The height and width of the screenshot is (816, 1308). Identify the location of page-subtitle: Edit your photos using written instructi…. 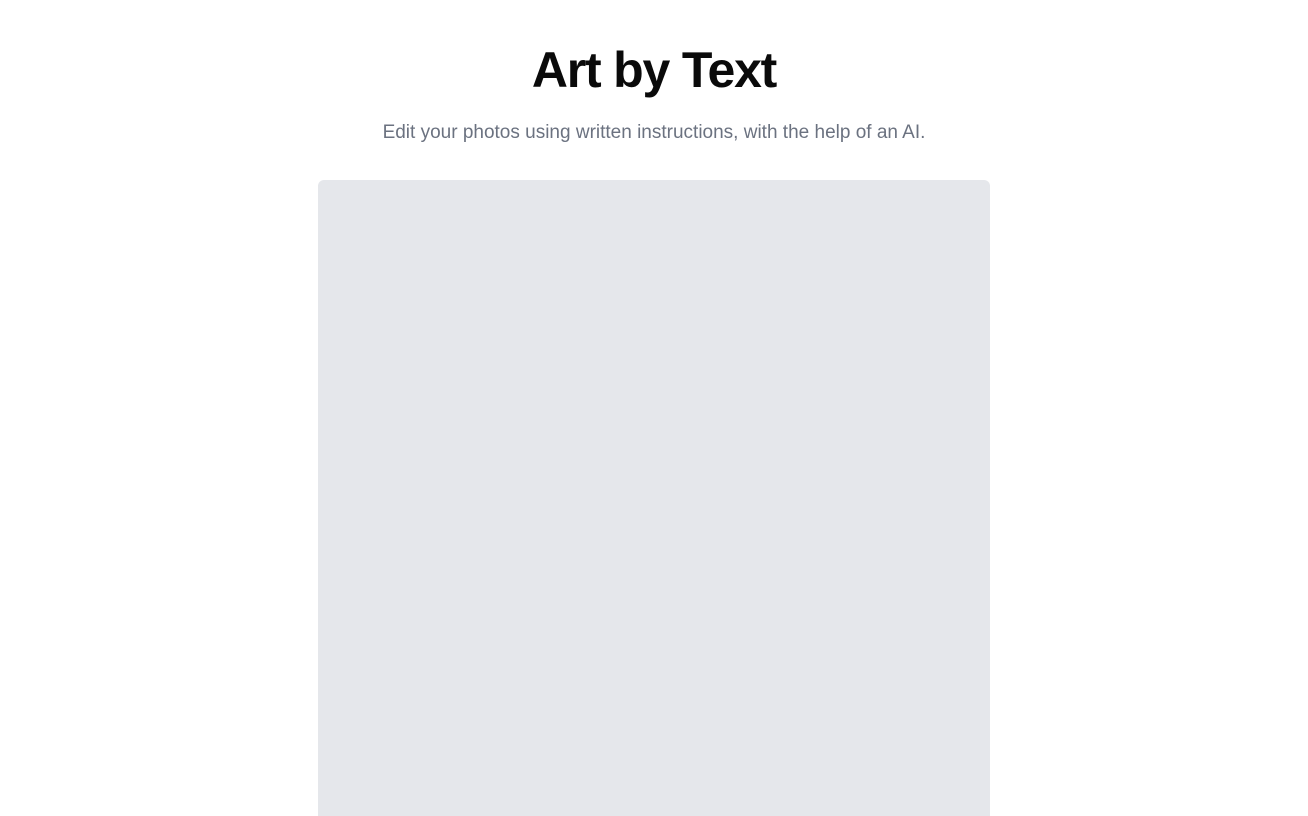
(654, 132).